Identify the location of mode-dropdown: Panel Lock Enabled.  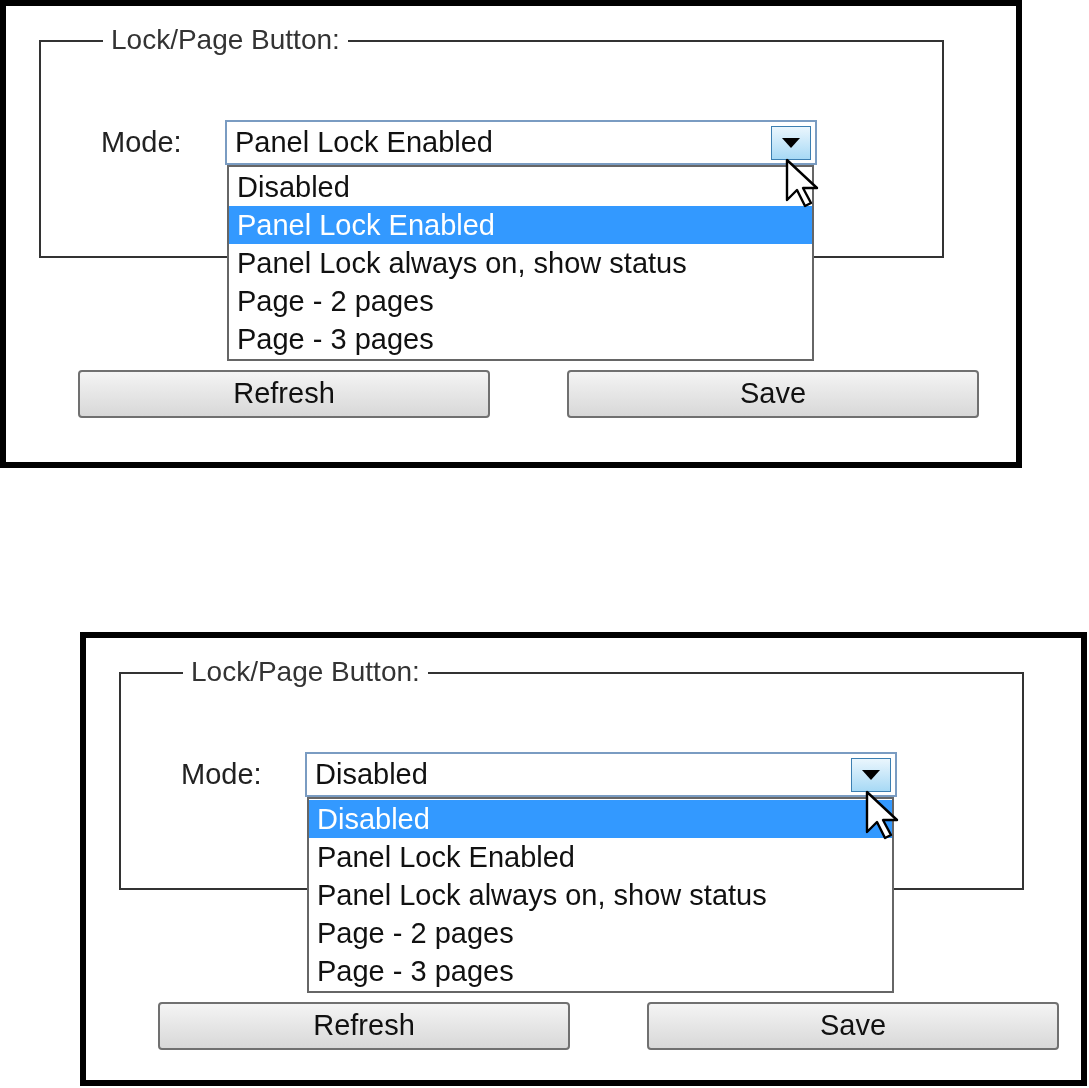
(521, 142).